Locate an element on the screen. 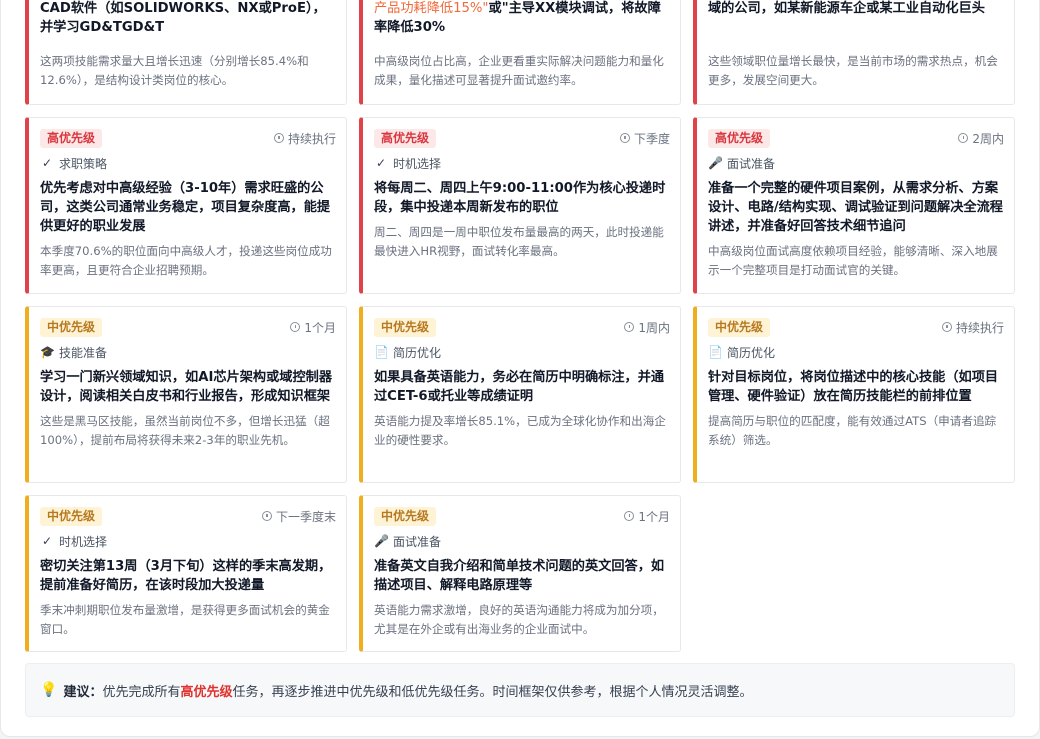 The height and width of the screenshot is (739, 1040). task-description: 这些领域职位量增长最快，是当前市场的需求热点，机会更多，发展空间更大。 is located at coordinates (853, 70).